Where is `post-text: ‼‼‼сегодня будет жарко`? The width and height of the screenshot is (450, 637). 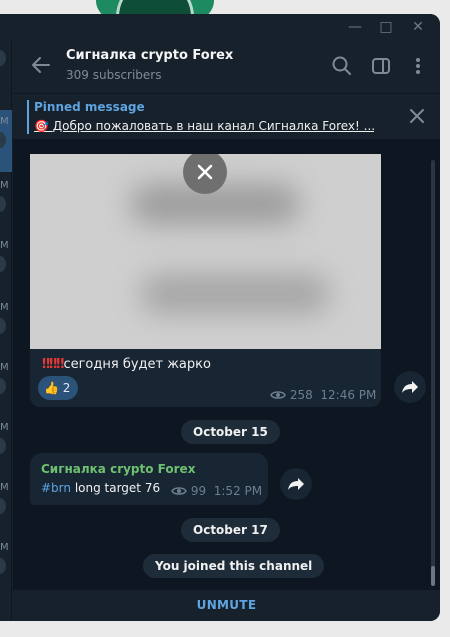 post-text: ‼‼‼сегодня будет жарко is located at coordinates (126, 364).